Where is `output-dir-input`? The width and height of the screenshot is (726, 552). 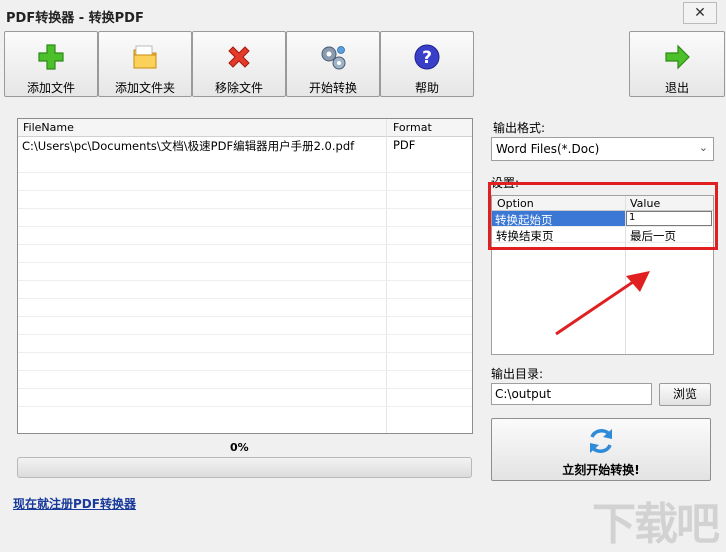 output-dir-input is located at coordinates (570, 394).